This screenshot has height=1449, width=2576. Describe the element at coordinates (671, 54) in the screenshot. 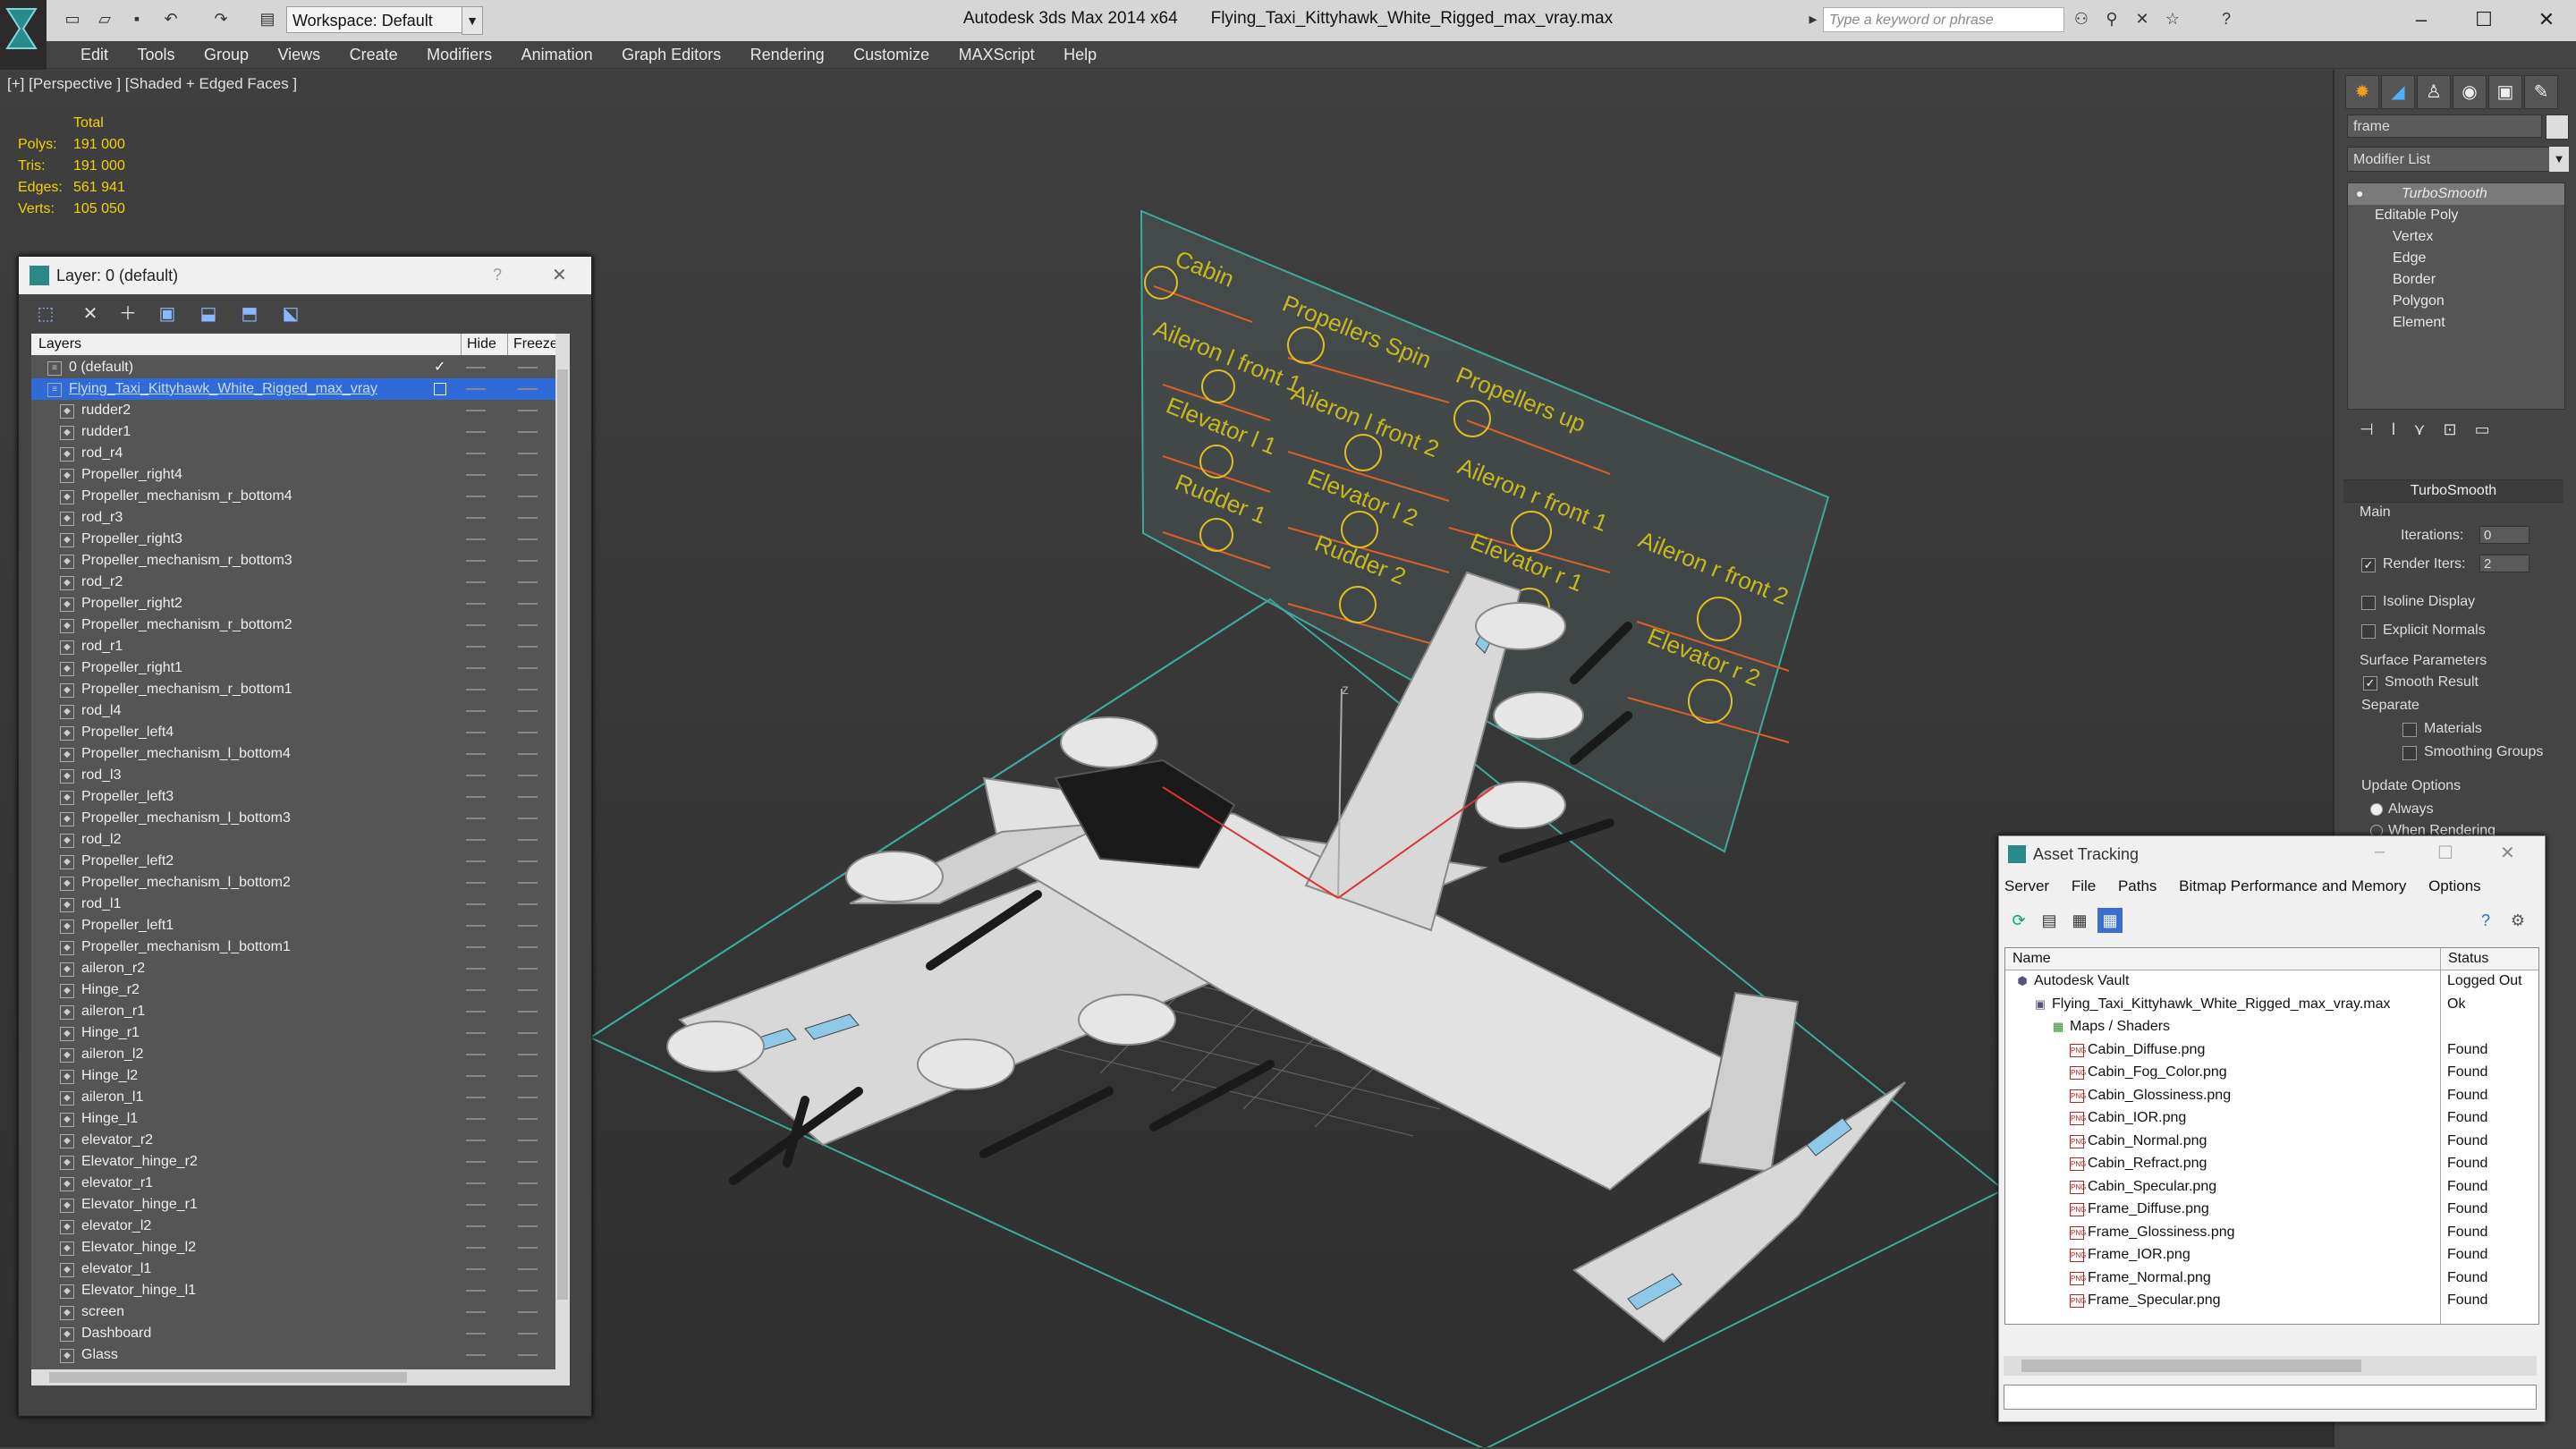

I see `menu-graph-editors: Graph Editors` at that location.